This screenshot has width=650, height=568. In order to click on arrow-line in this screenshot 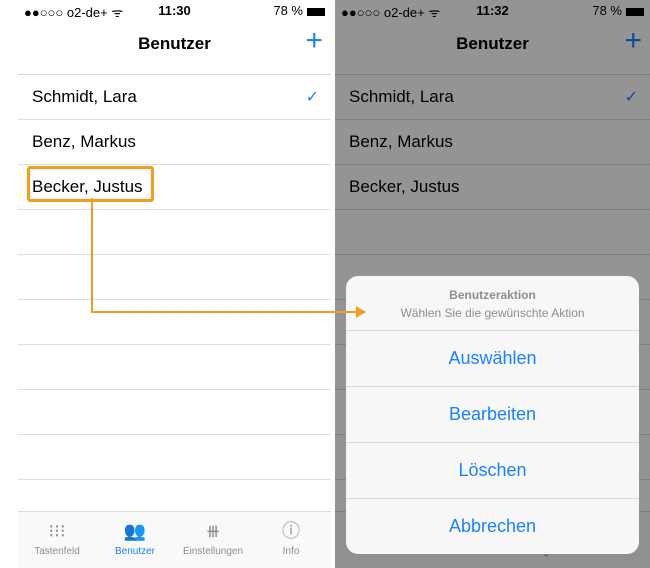, I will do `click(223, 255)`.